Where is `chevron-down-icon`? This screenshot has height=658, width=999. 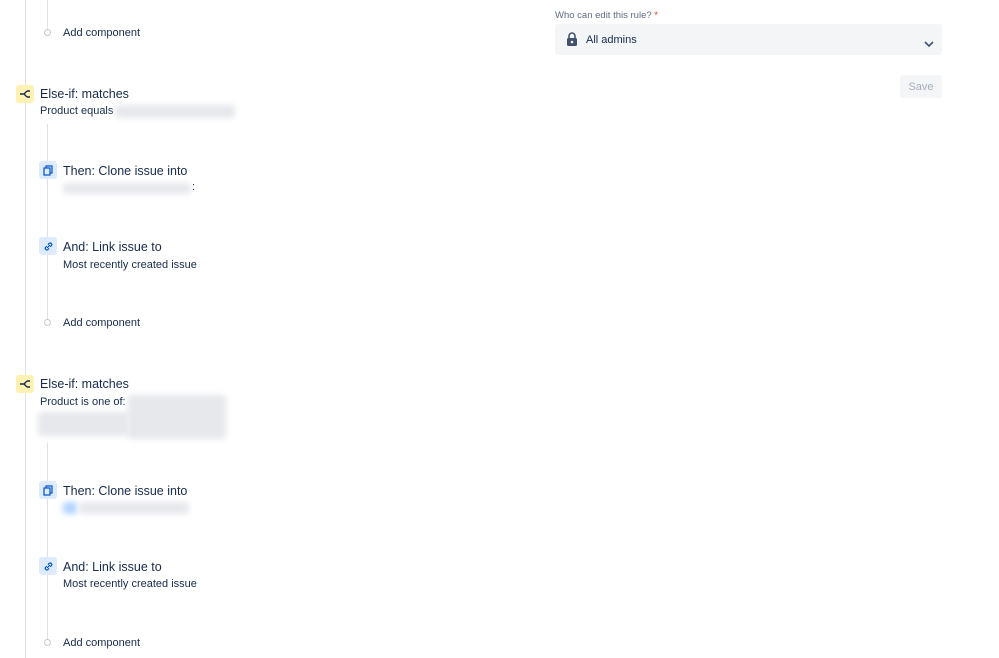 chevron-down-icon is located at coordinates (929, 44).